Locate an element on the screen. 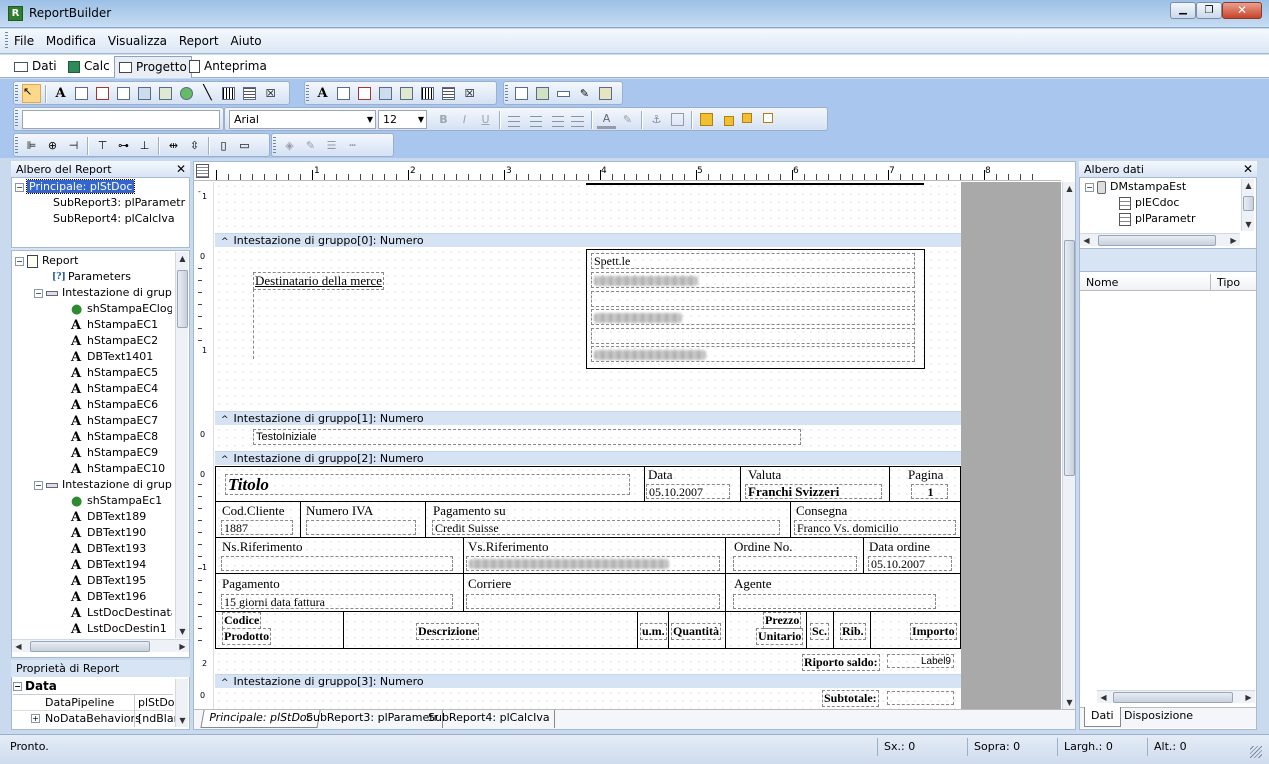  tree-node-hstampaec9: AhStampaEC9 is located at coordinates (114, 453).